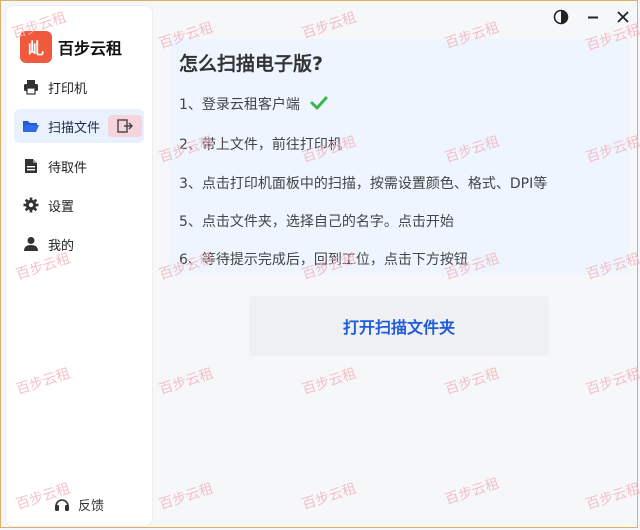 The width and height of the screenshot is (640, 530). I want to click on step-item: 2、带上文件，前往打印机, so click(260, 144).